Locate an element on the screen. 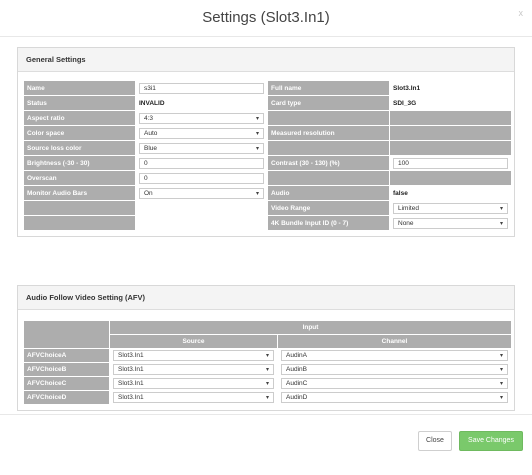 The height and width of the screenshot is (475, 532). afvchoiced-source-selected-value: Slot3.In1 is located at coordinates (131, 397).